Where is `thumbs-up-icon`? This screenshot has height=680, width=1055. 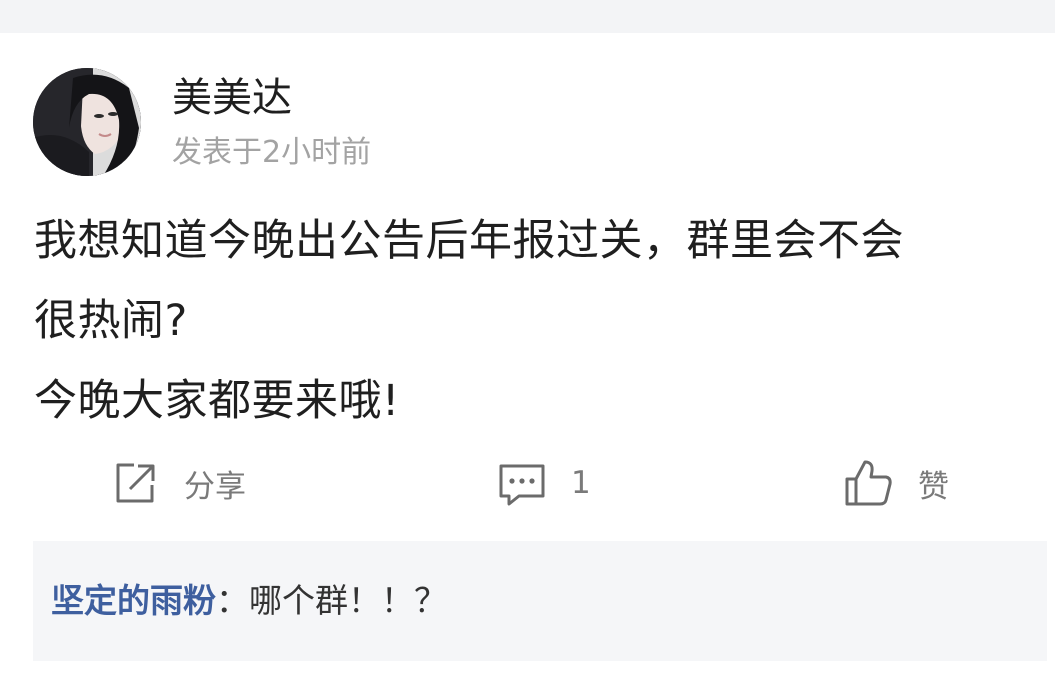 thumbs-up-icon is located at coordinates (868, 483).